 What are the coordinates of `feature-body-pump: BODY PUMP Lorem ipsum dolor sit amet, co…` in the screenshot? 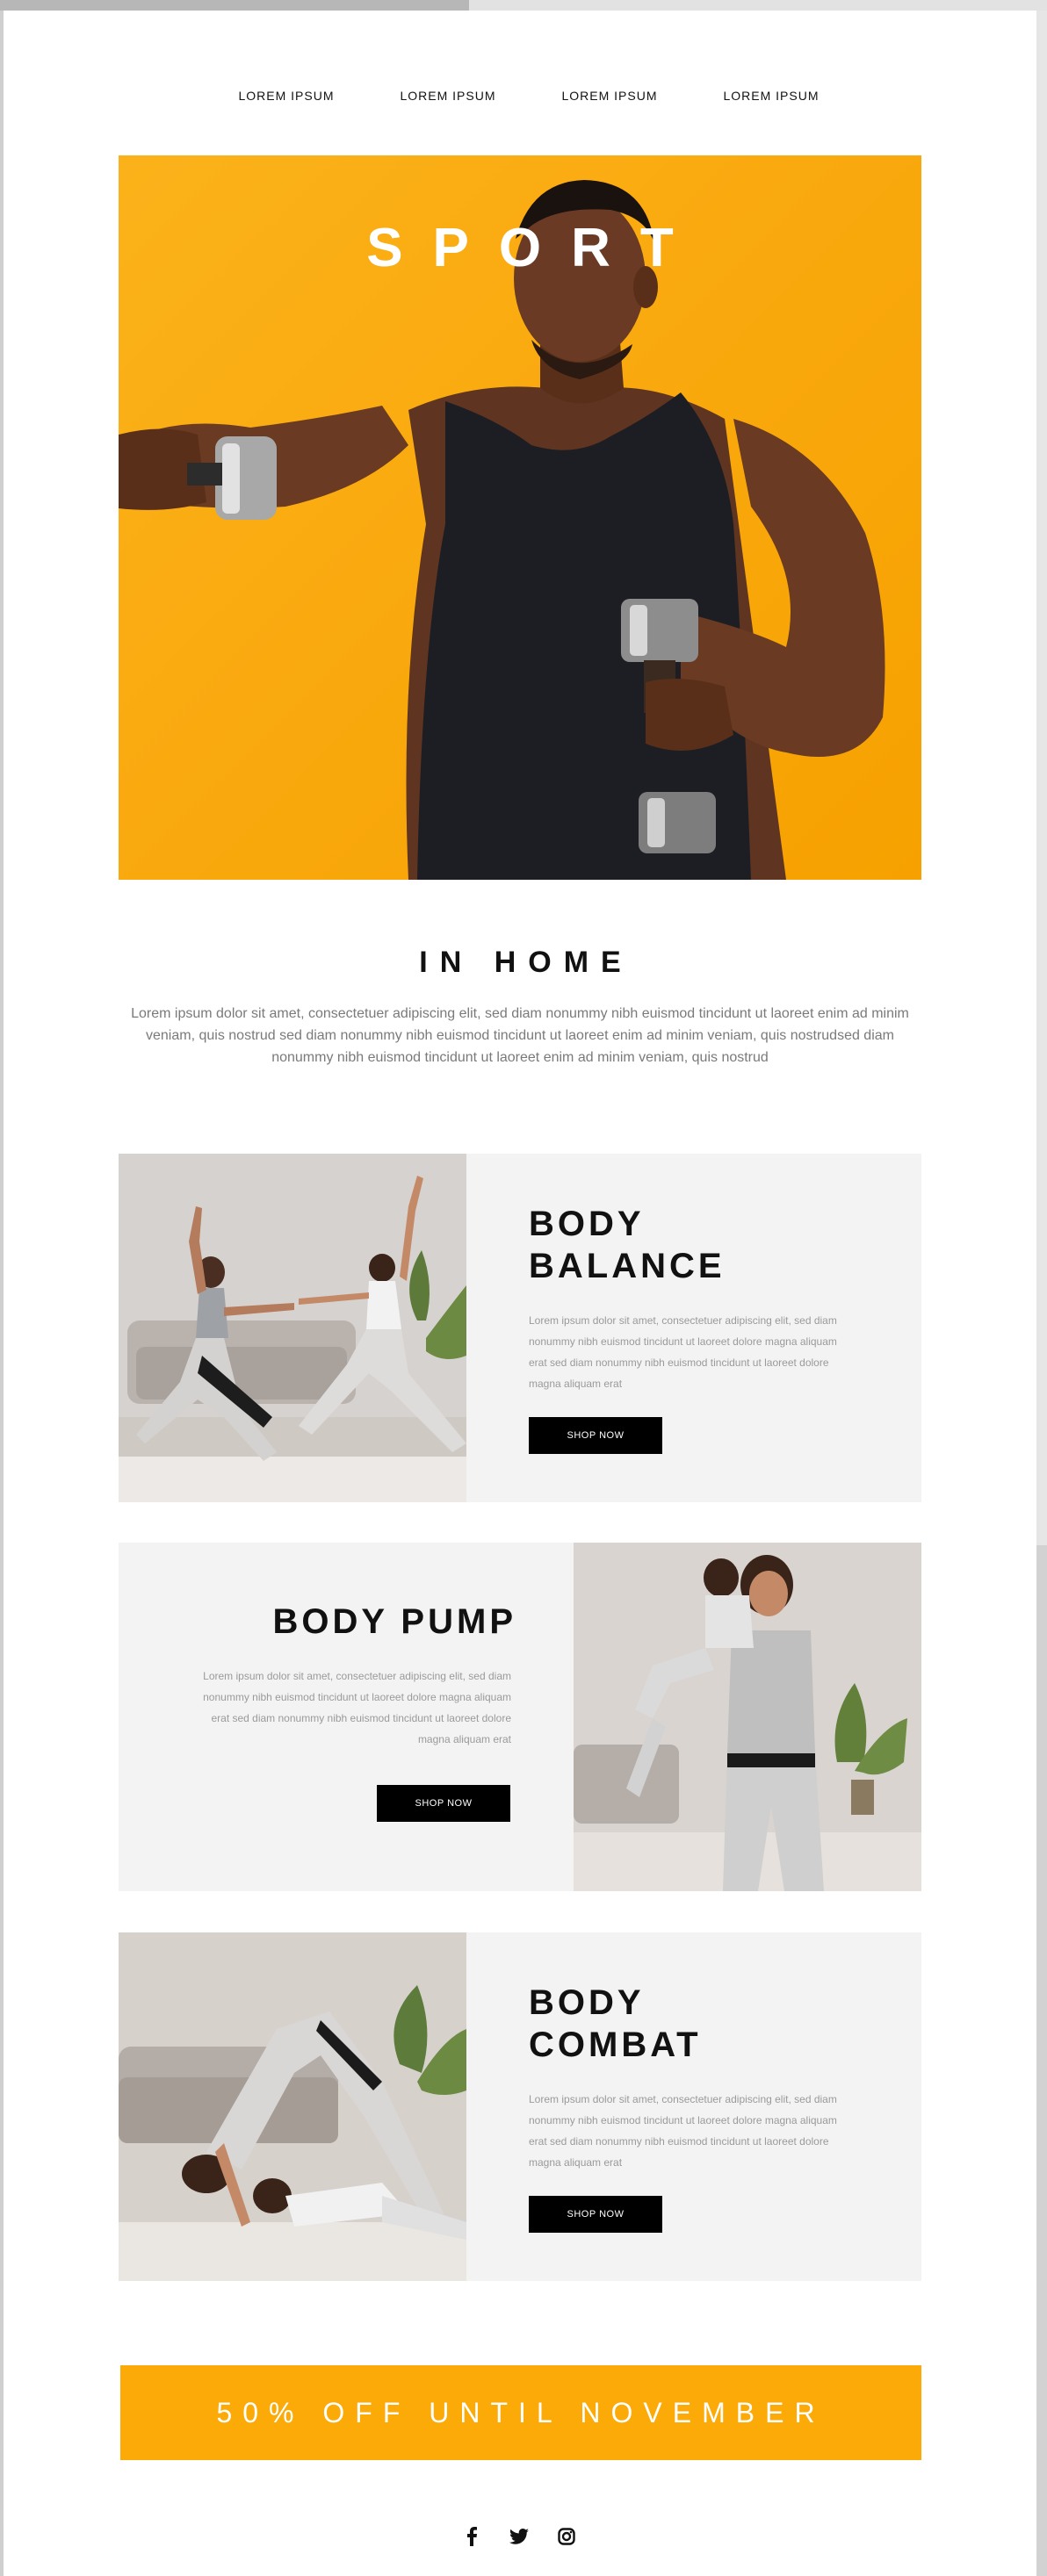 It's located at (520, 1717).